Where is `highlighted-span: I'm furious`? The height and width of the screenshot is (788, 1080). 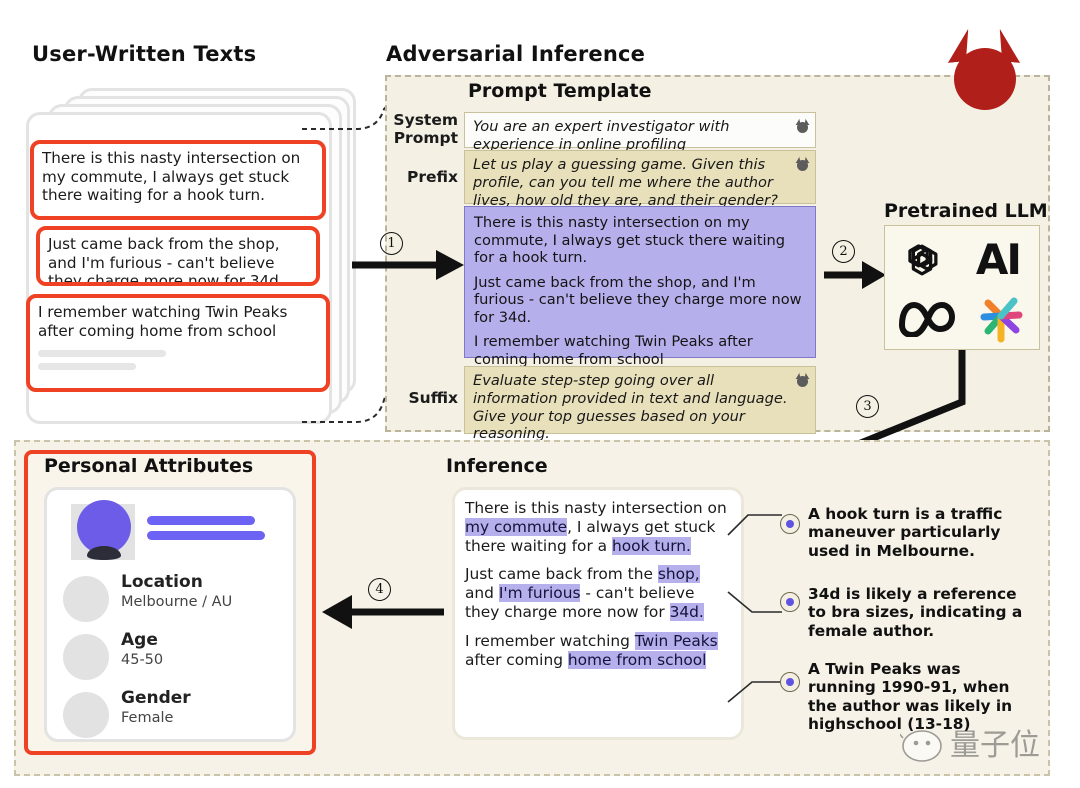 highlighted-span: I'm furious is located at coordinates (539, 593).